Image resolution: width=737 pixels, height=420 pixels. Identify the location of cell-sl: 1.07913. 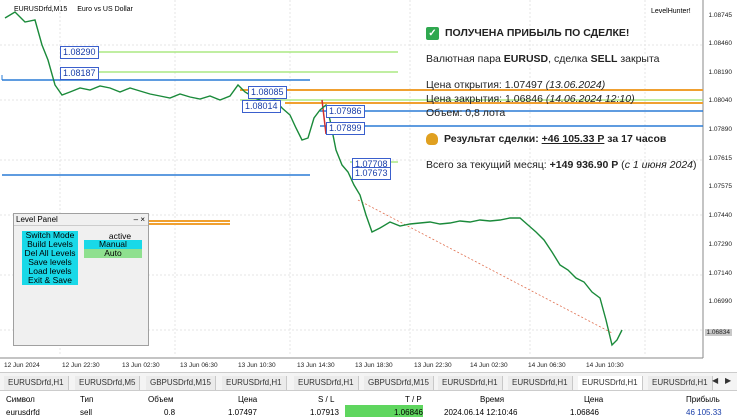
(324, 412).